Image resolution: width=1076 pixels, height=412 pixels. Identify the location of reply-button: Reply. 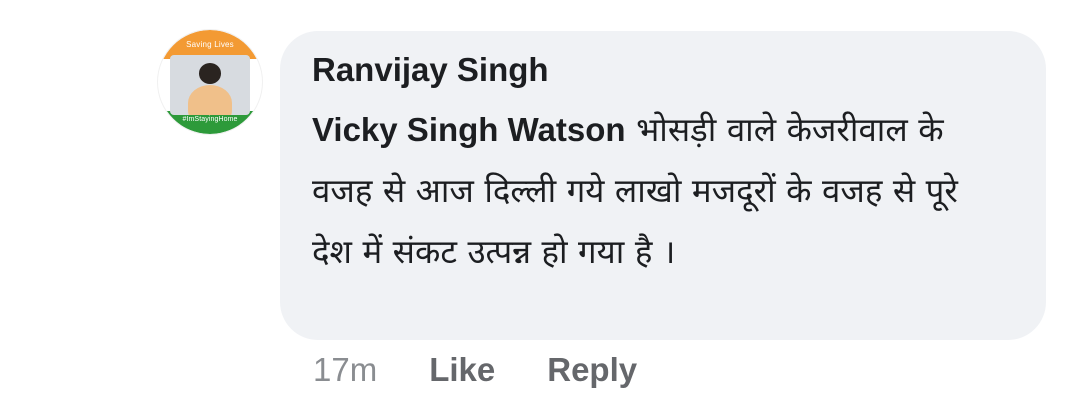
(592, 370).